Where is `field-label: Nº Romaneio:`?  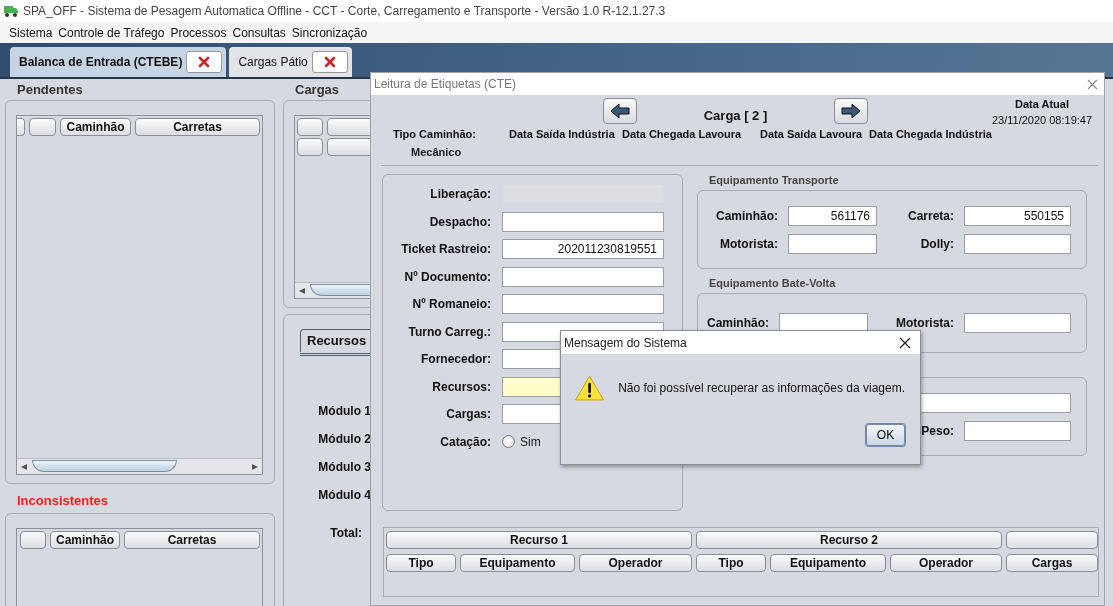 field-label: Nº Romaneio: is located at coordinates (451, 304).